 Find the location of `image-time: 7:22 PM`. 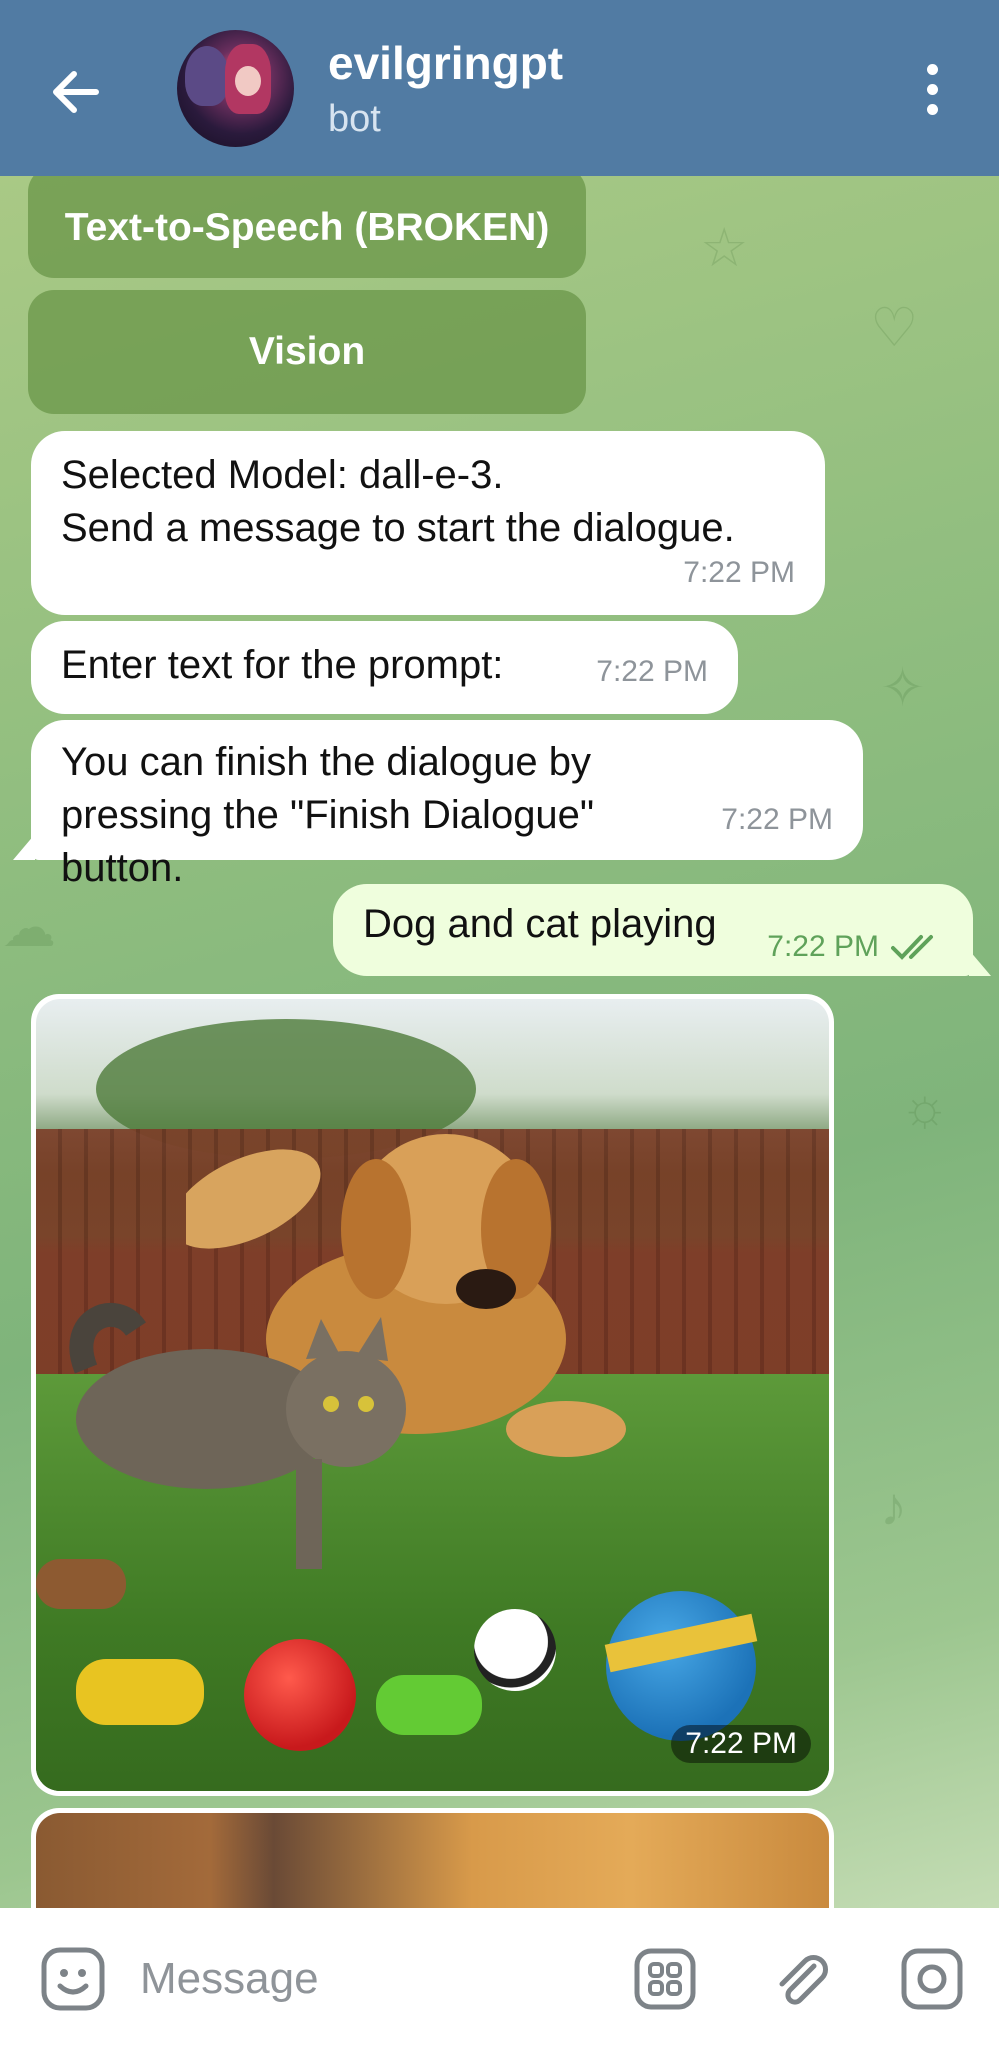

image-time: 7:22 PM is located at coordinates (741, 1744).